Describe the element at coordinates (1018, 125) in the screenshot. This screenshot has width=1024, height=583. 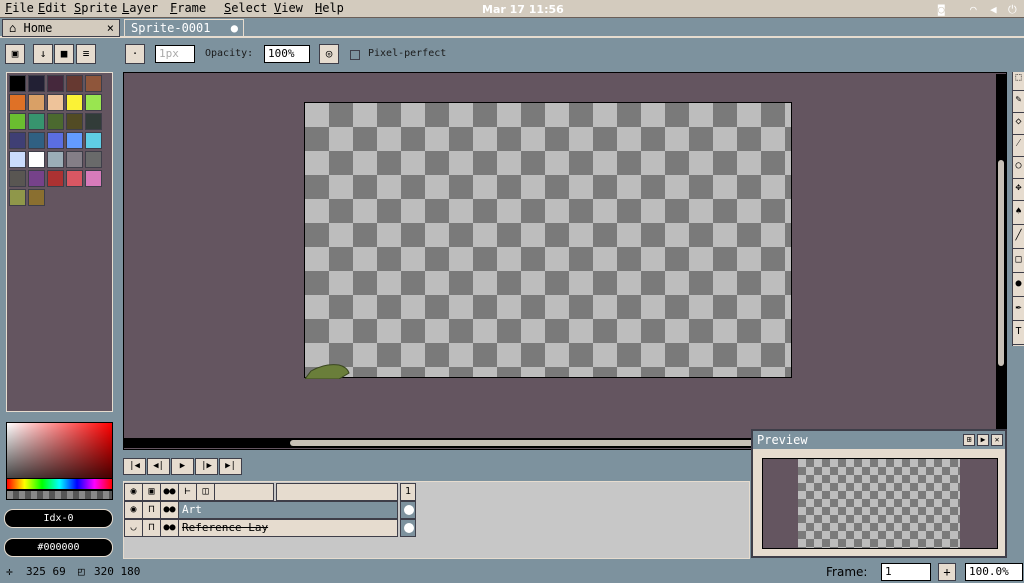
I see `eraser-tool-icon: ◇` at that location.